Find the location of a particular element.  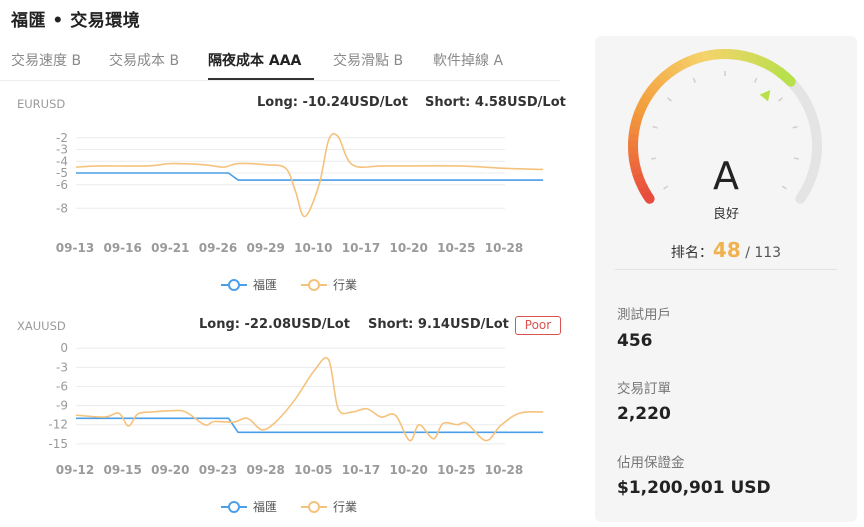

gauge-pointer-icon is located at coordinates (765, 96).